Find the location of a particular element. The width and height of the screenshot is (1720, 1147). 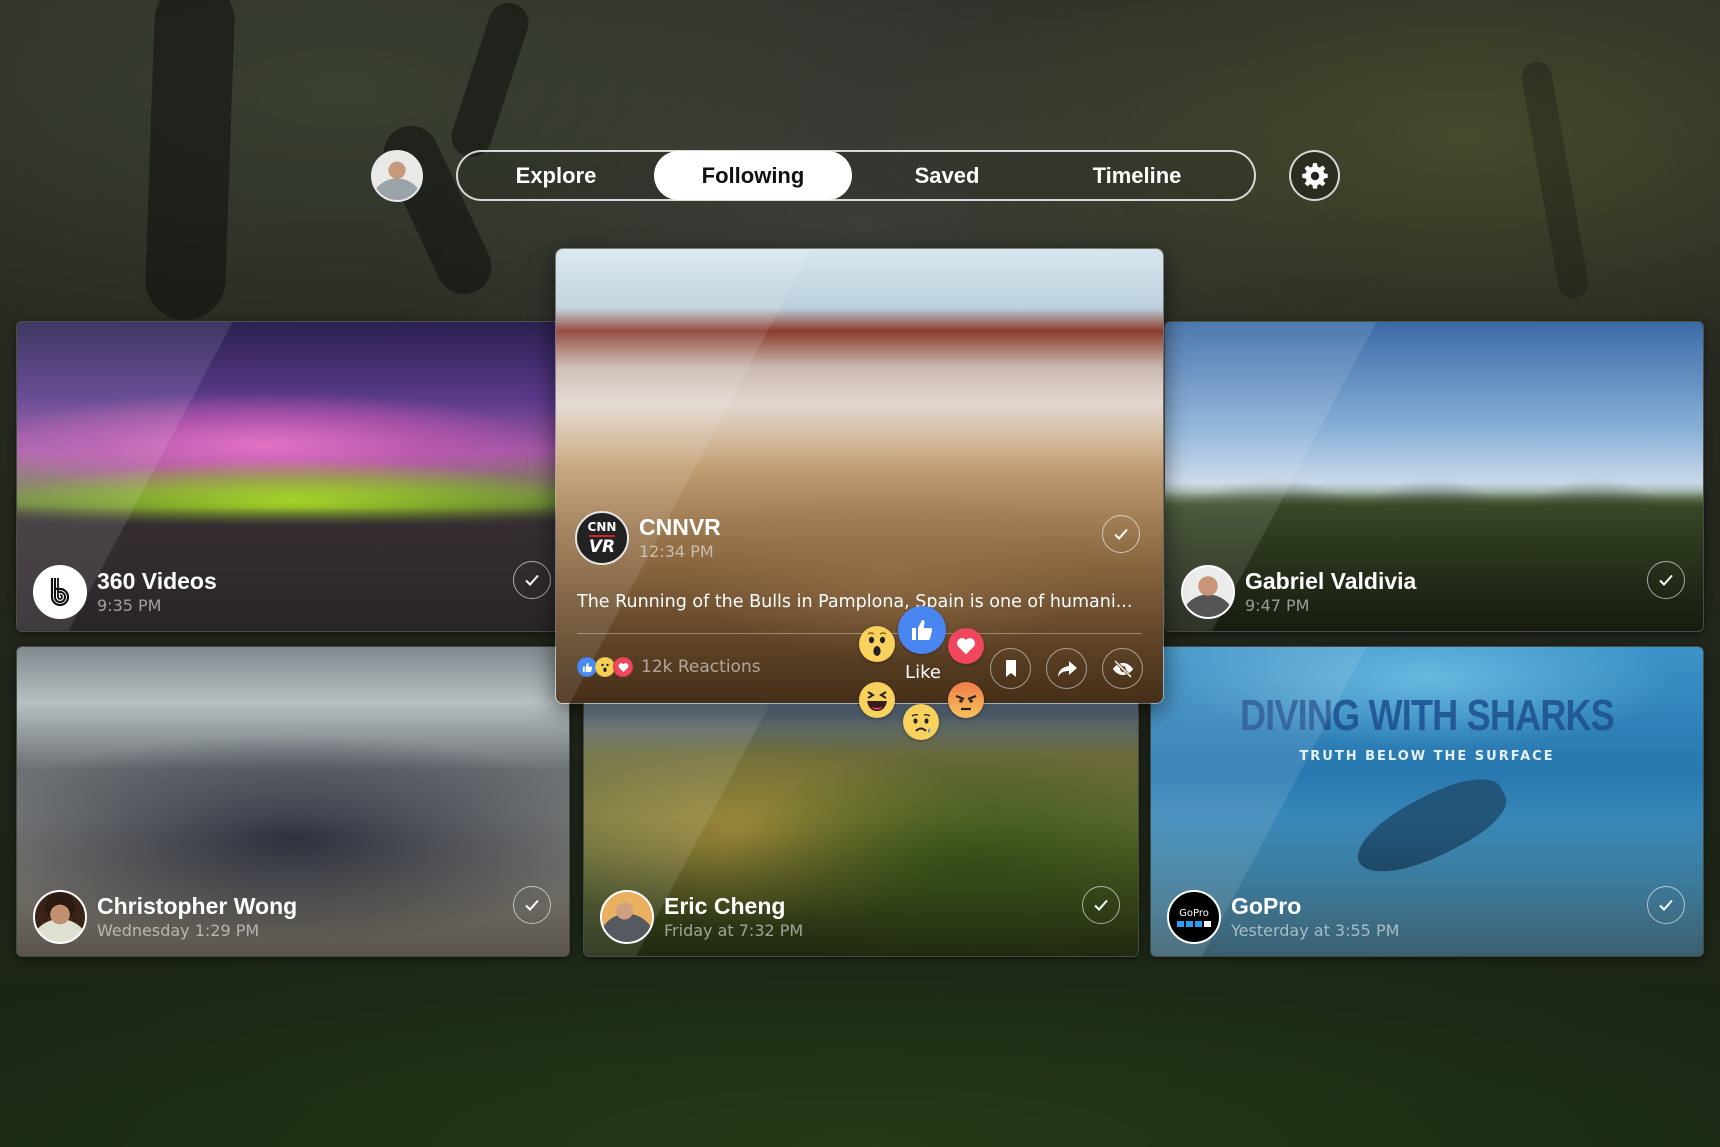

reactions-summary: 12k Reactions is located at coordinates (669, 667).